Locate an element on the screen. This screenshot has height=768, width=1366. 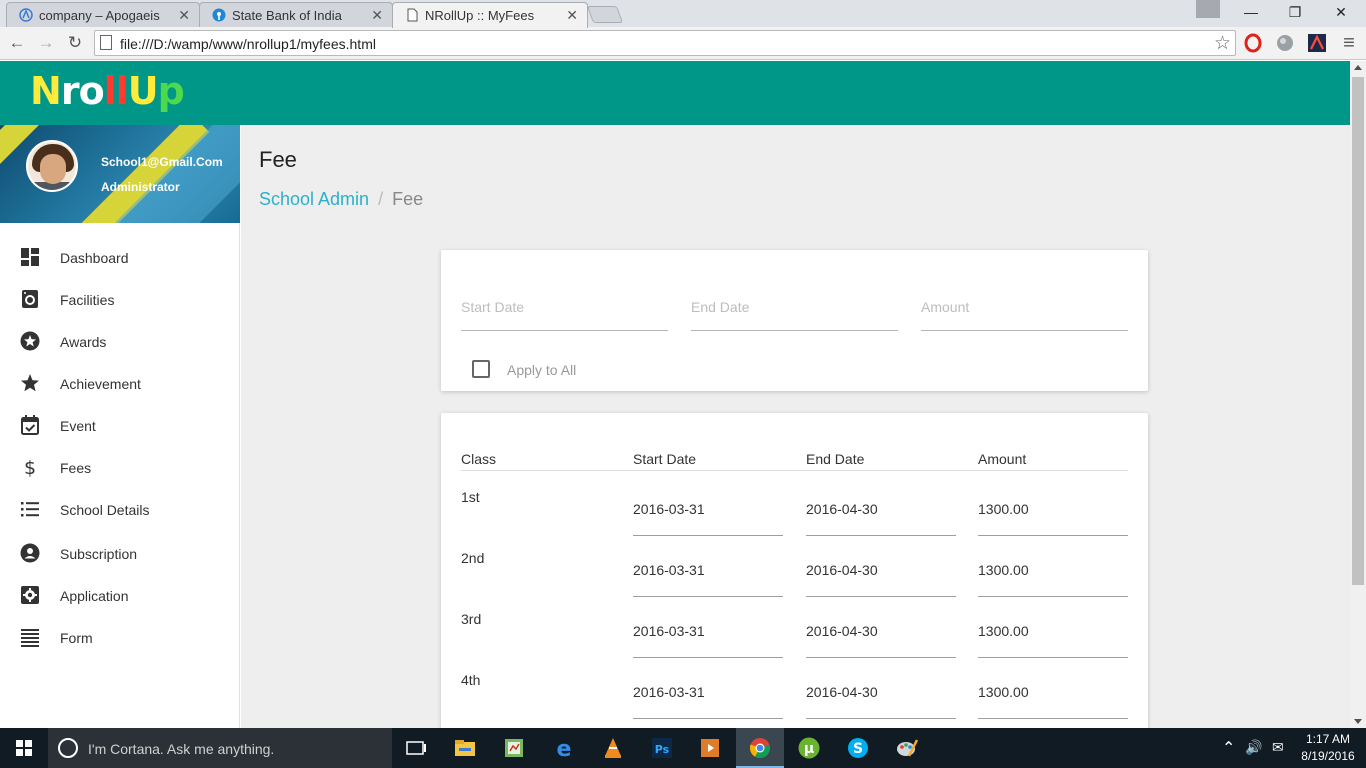
start-date-input is located at coordinates (564, 305).